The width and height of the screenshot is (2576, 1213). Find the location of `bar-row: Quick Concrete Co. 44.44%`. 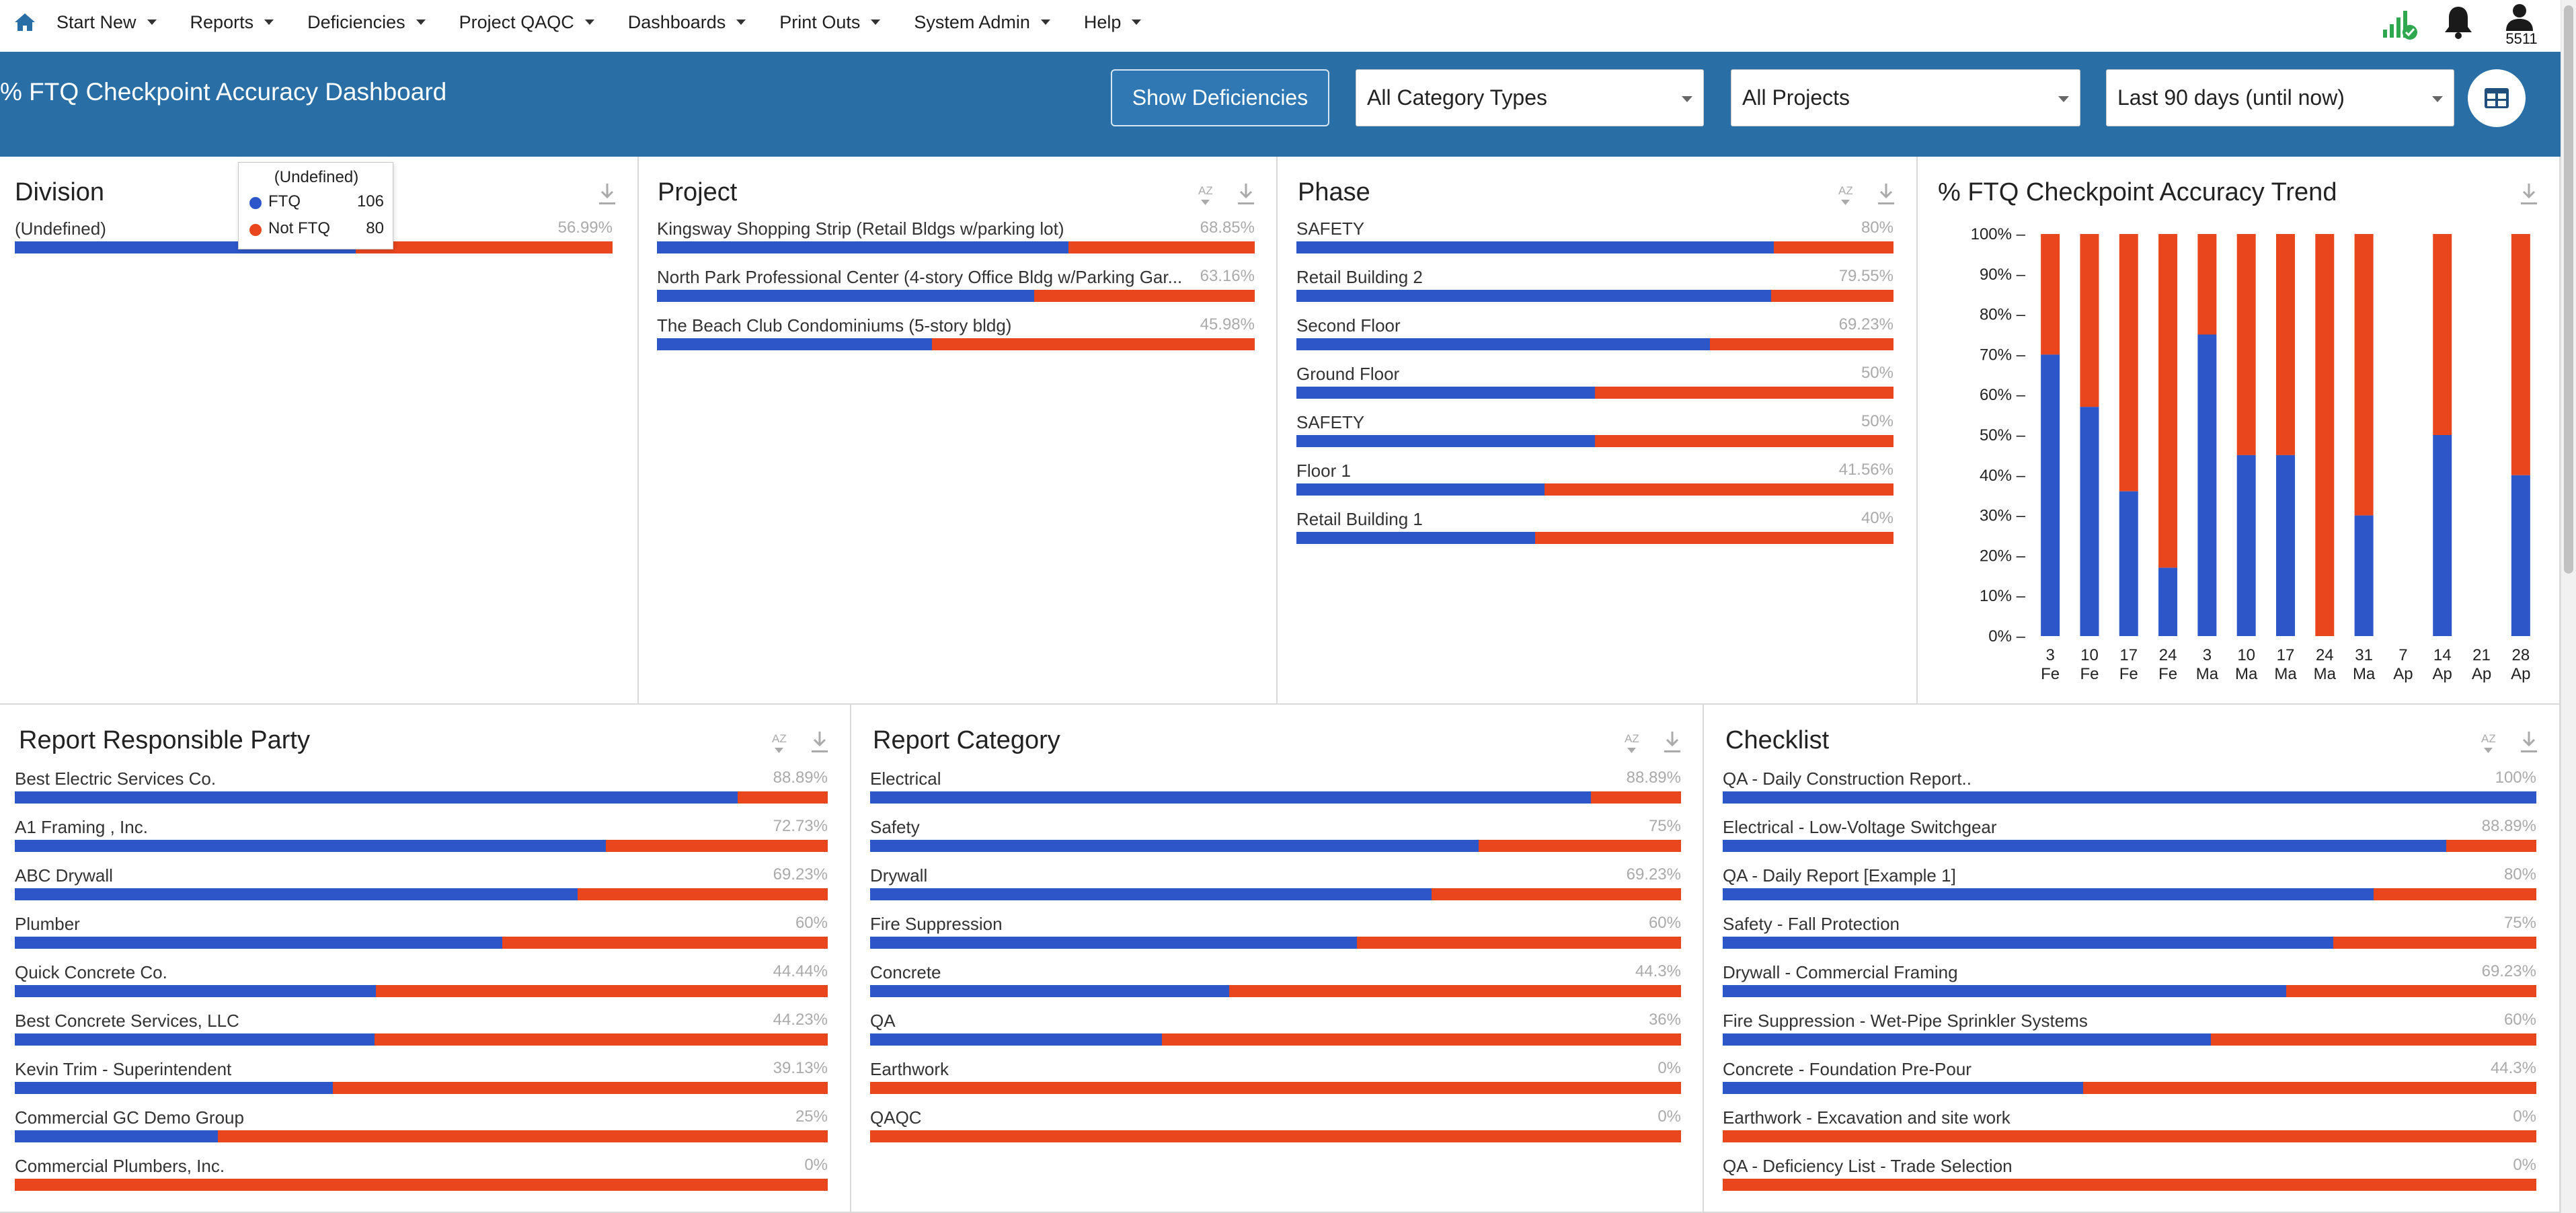

bar-row: Quick Concrete Co. 44.44% is located at coordinates (422, 981).